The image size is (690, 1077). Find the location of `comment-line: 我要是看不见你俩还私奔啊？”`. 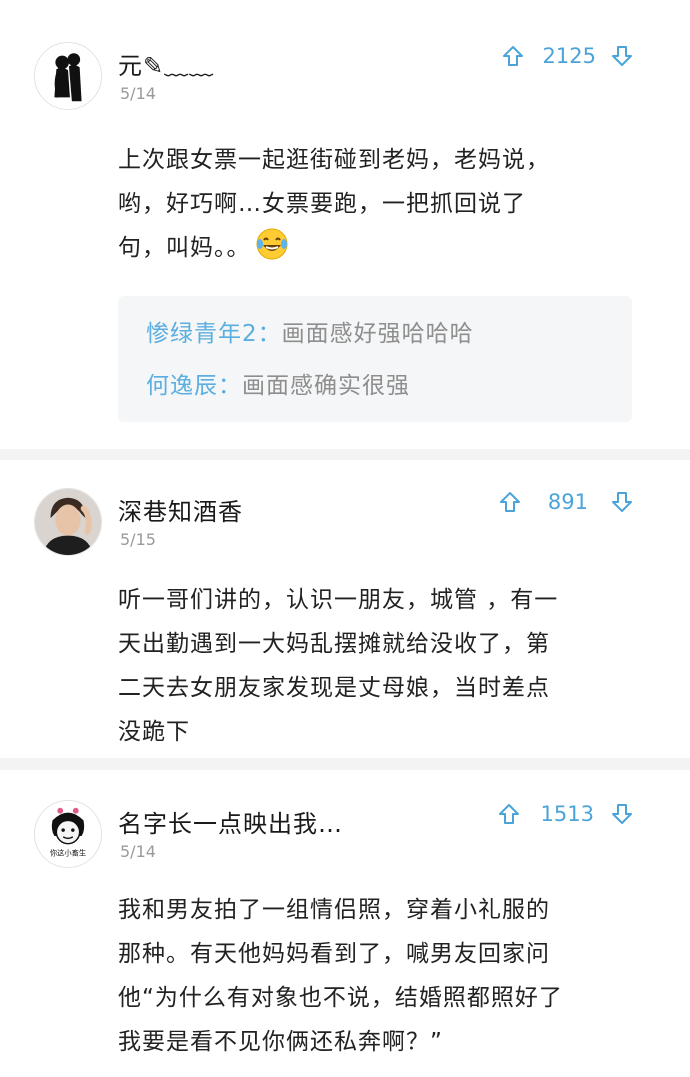

comment-line: 我要是看不见你俩还私奔啊？” is located at coordinates (280, 1042).